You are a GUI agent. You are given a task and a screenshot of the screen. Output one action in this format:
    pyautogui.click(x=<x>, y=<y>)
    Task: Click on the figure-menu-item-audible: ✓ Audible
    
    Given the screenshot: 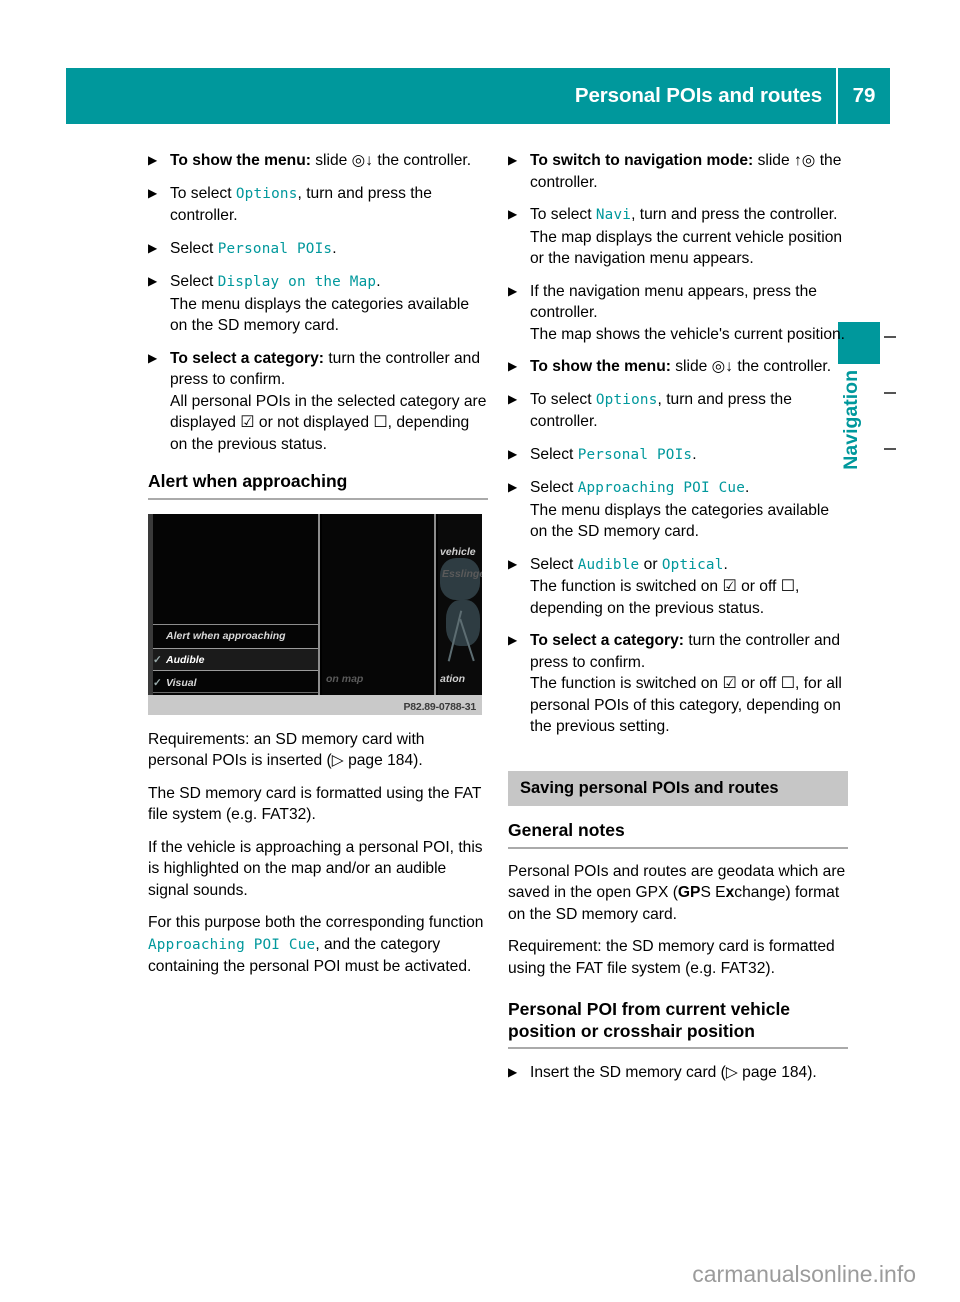 What is the action you would take?
    pyautogui.click(x=235, y=659)
    